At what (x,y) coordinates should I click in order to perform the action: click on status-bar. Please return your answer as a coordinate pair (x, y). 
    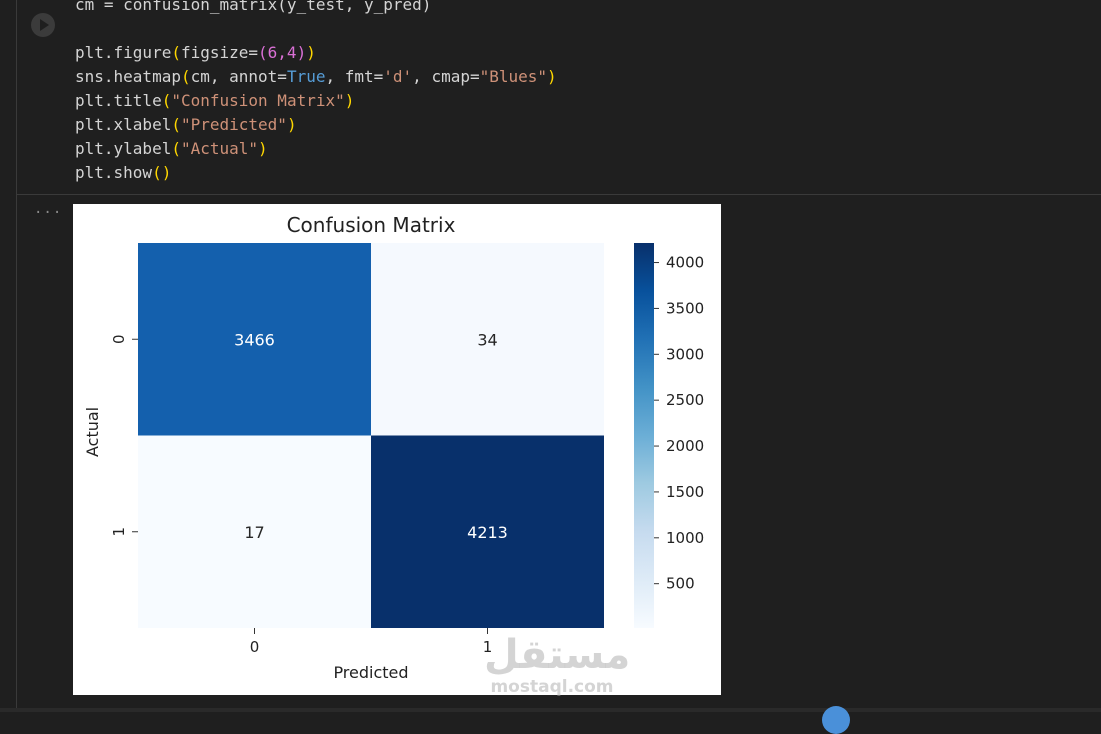
    Looking at the image, I should click on (550, 710).